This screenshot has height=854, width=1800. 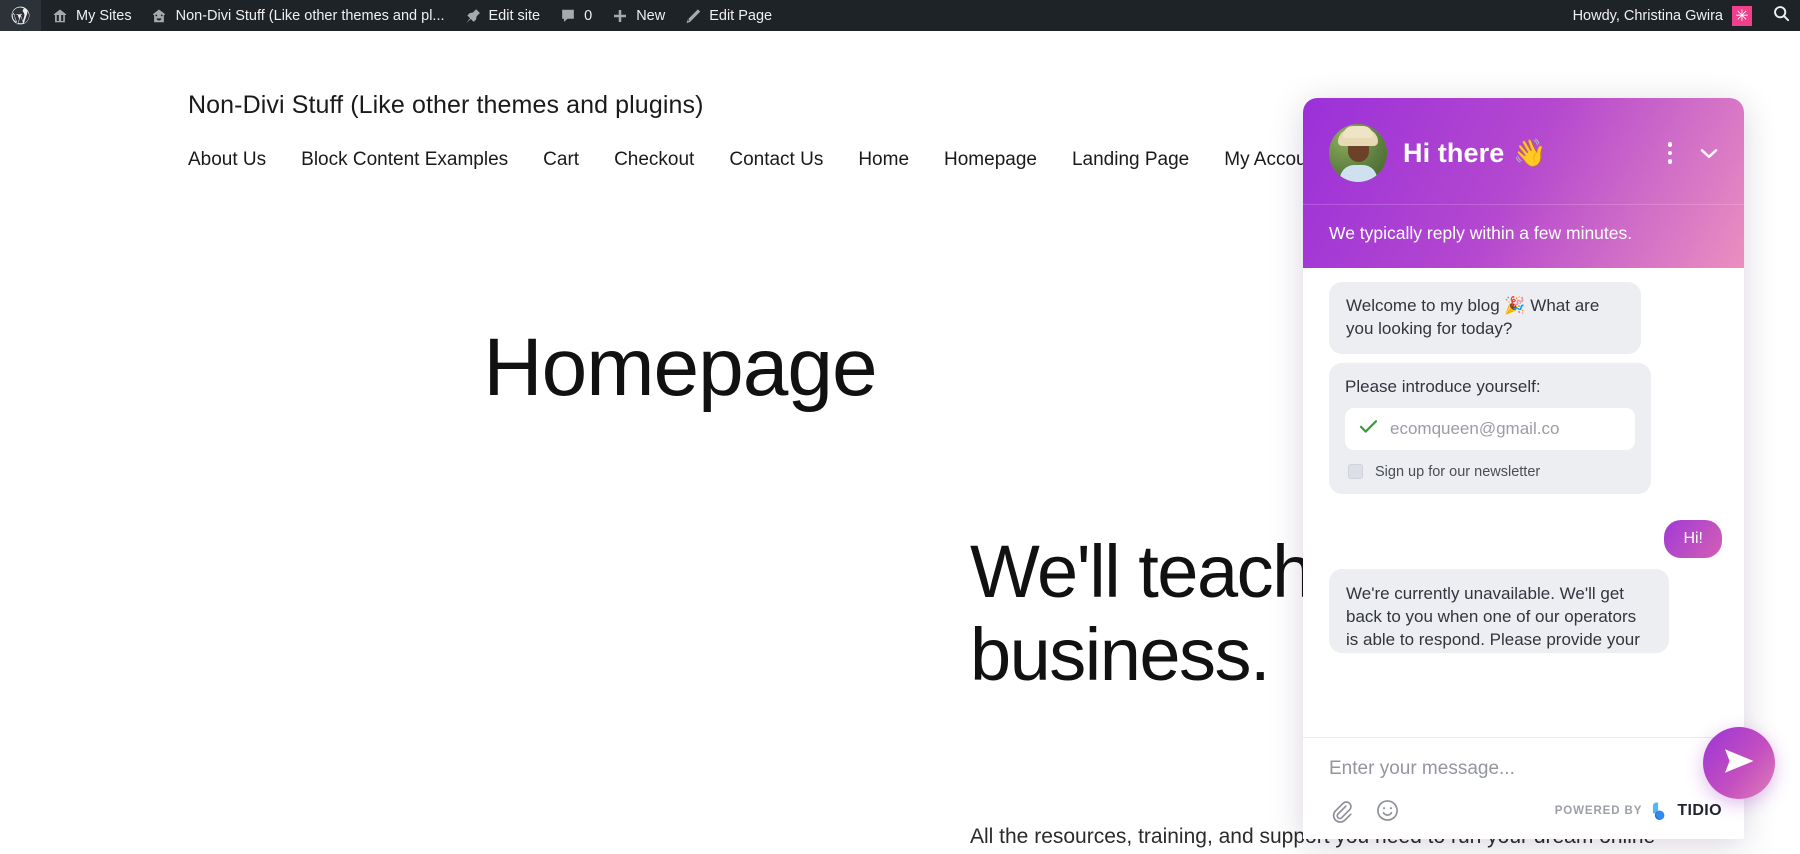 I want to click on chat-greeting: Hi there 👋, so click(x=1475, y=153).